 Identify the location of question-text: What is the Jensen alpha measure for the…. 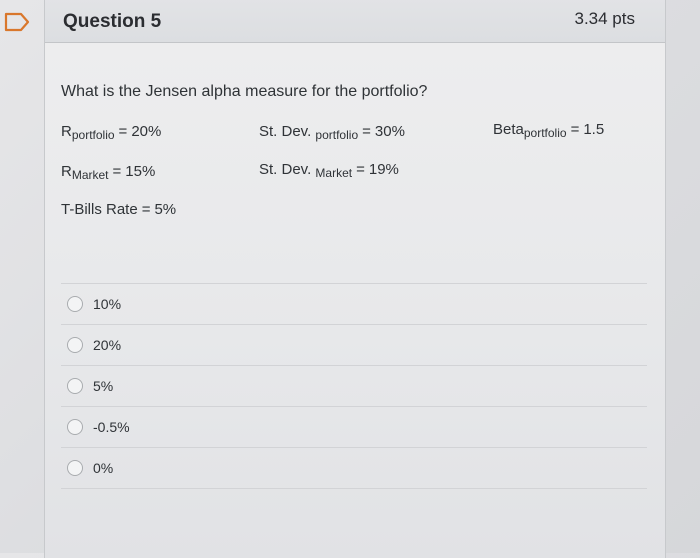
(244, 91).